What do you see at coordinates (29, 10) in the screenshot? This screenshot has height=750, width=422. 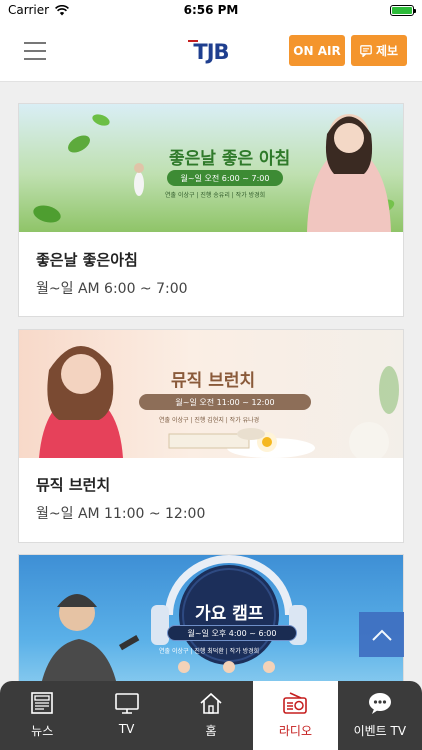 I see `carrier-label: Carrier` at bounding box center [29, 10].